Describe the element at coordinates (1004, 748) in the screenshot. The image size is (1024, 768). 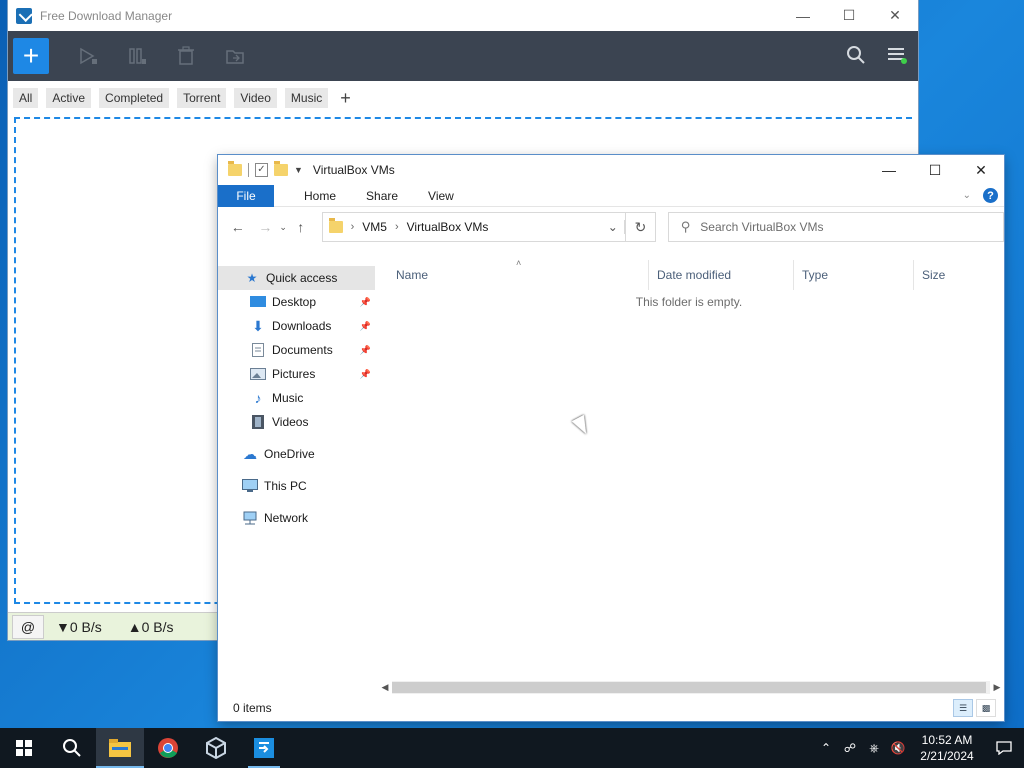
I see `notification-icon` at that location.